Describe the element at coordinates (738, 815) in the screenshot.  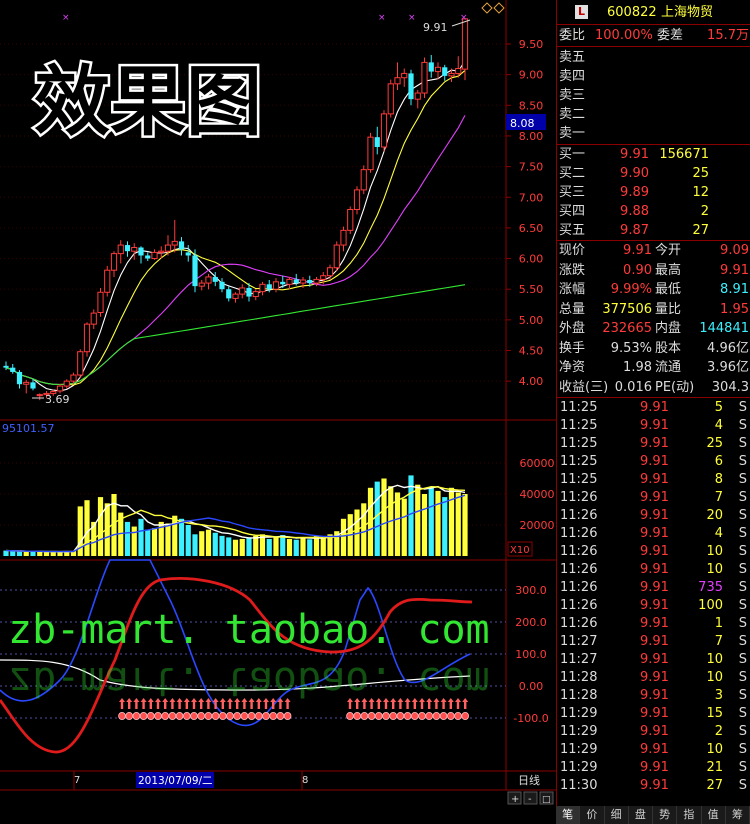
I see `tab-7: 筹` at that location.